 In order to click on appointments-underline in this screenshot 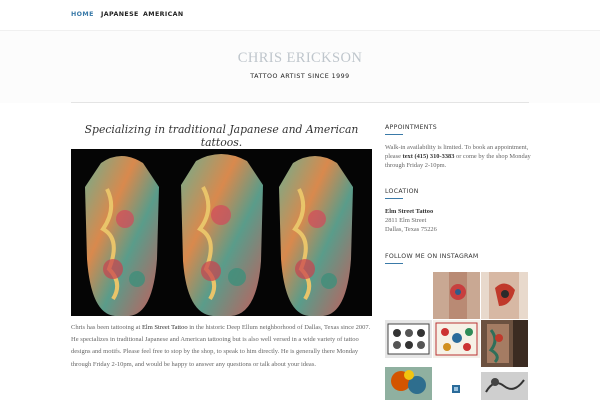, I will do `click(394, 134)`.